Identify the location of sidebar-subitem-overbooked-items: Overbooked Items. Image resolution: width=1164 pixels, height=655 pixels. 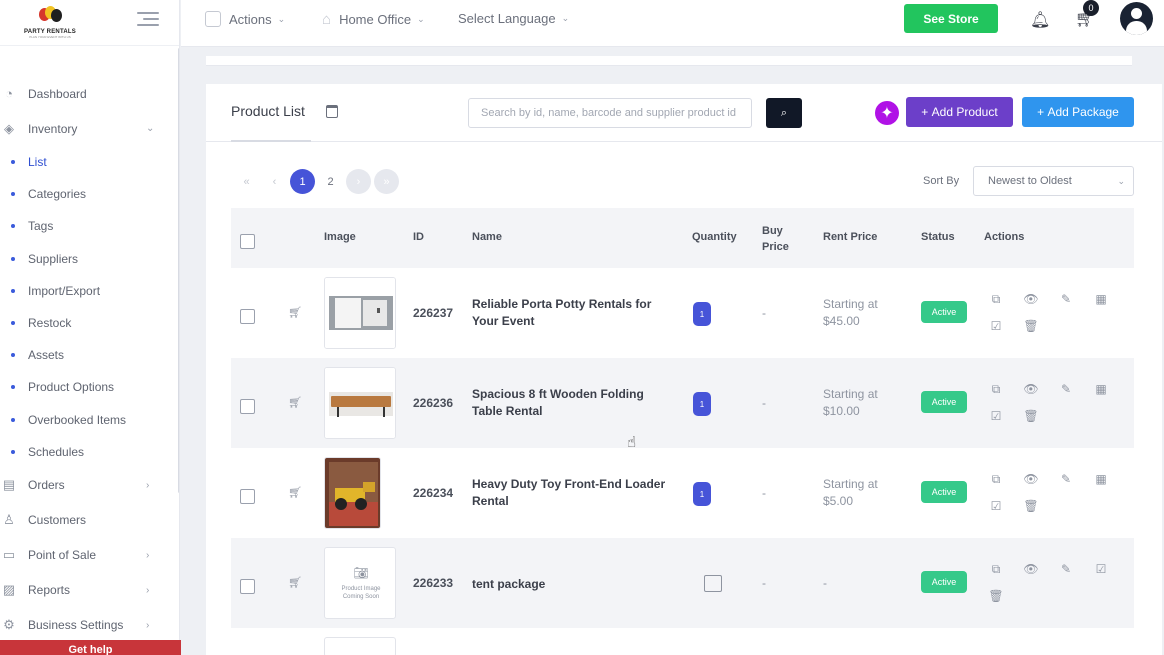
(89, 420).